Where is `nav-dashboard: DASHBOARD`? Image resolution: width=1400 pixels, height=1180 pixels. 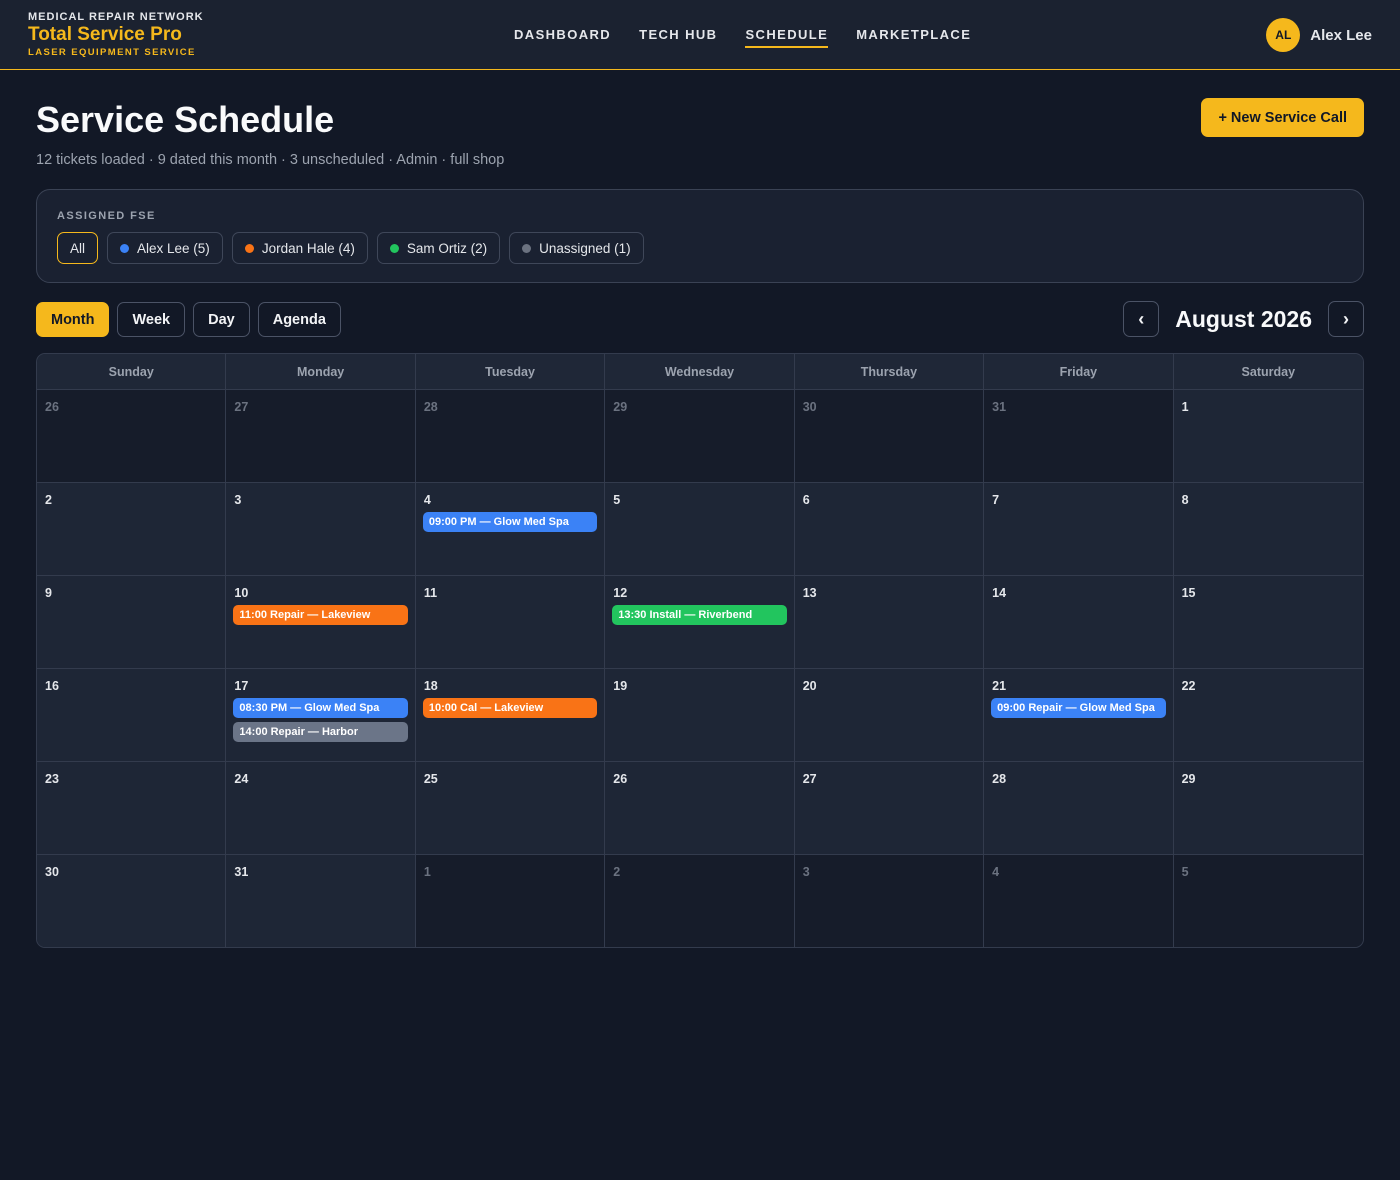 nav-dashboard: DASHBOARD is located at coordinates (562, 37).